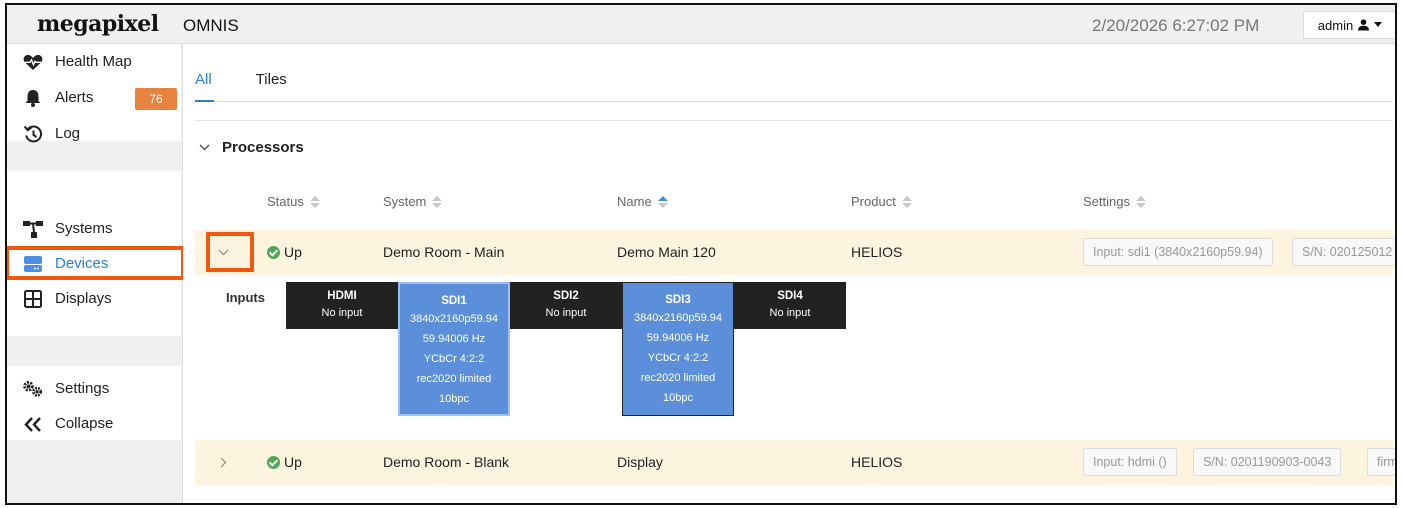 This screenshot has width=1403, height=508. I want to click on settings-tag-input: Input: sdi1 (3840x2160p59.94), so click(1178, 252).